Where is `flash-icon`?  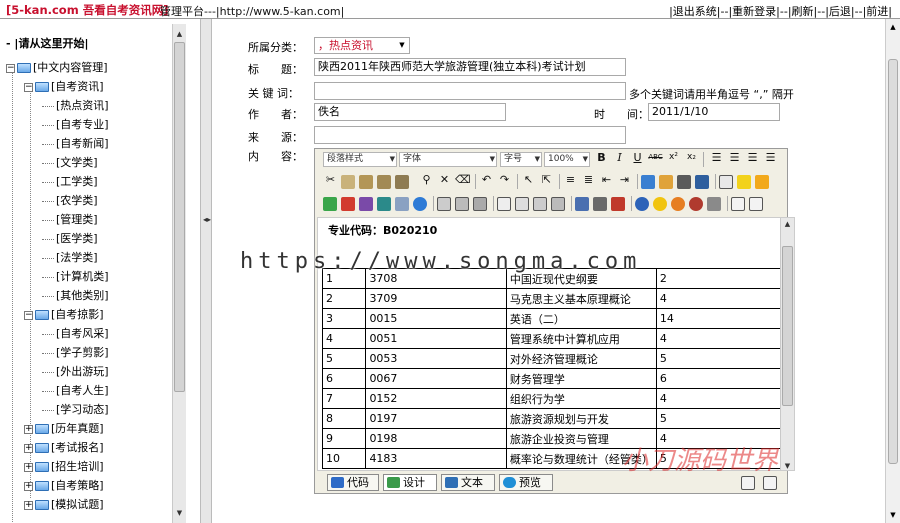 flash-icon is located at coordinates (348, 204).